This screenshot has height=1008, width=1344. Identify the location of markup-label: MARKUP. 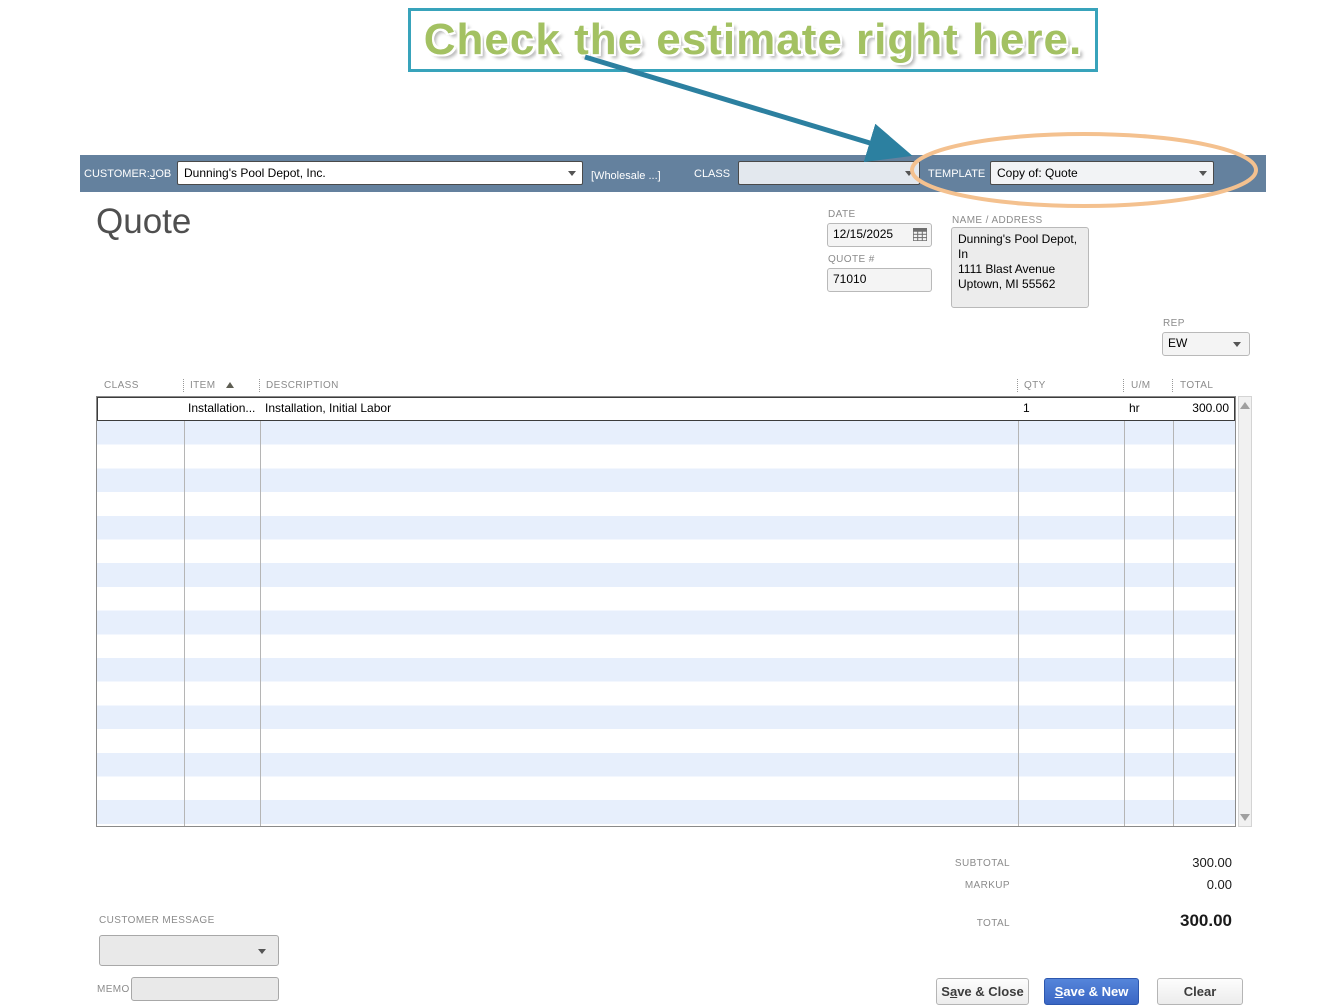
(987, 885).